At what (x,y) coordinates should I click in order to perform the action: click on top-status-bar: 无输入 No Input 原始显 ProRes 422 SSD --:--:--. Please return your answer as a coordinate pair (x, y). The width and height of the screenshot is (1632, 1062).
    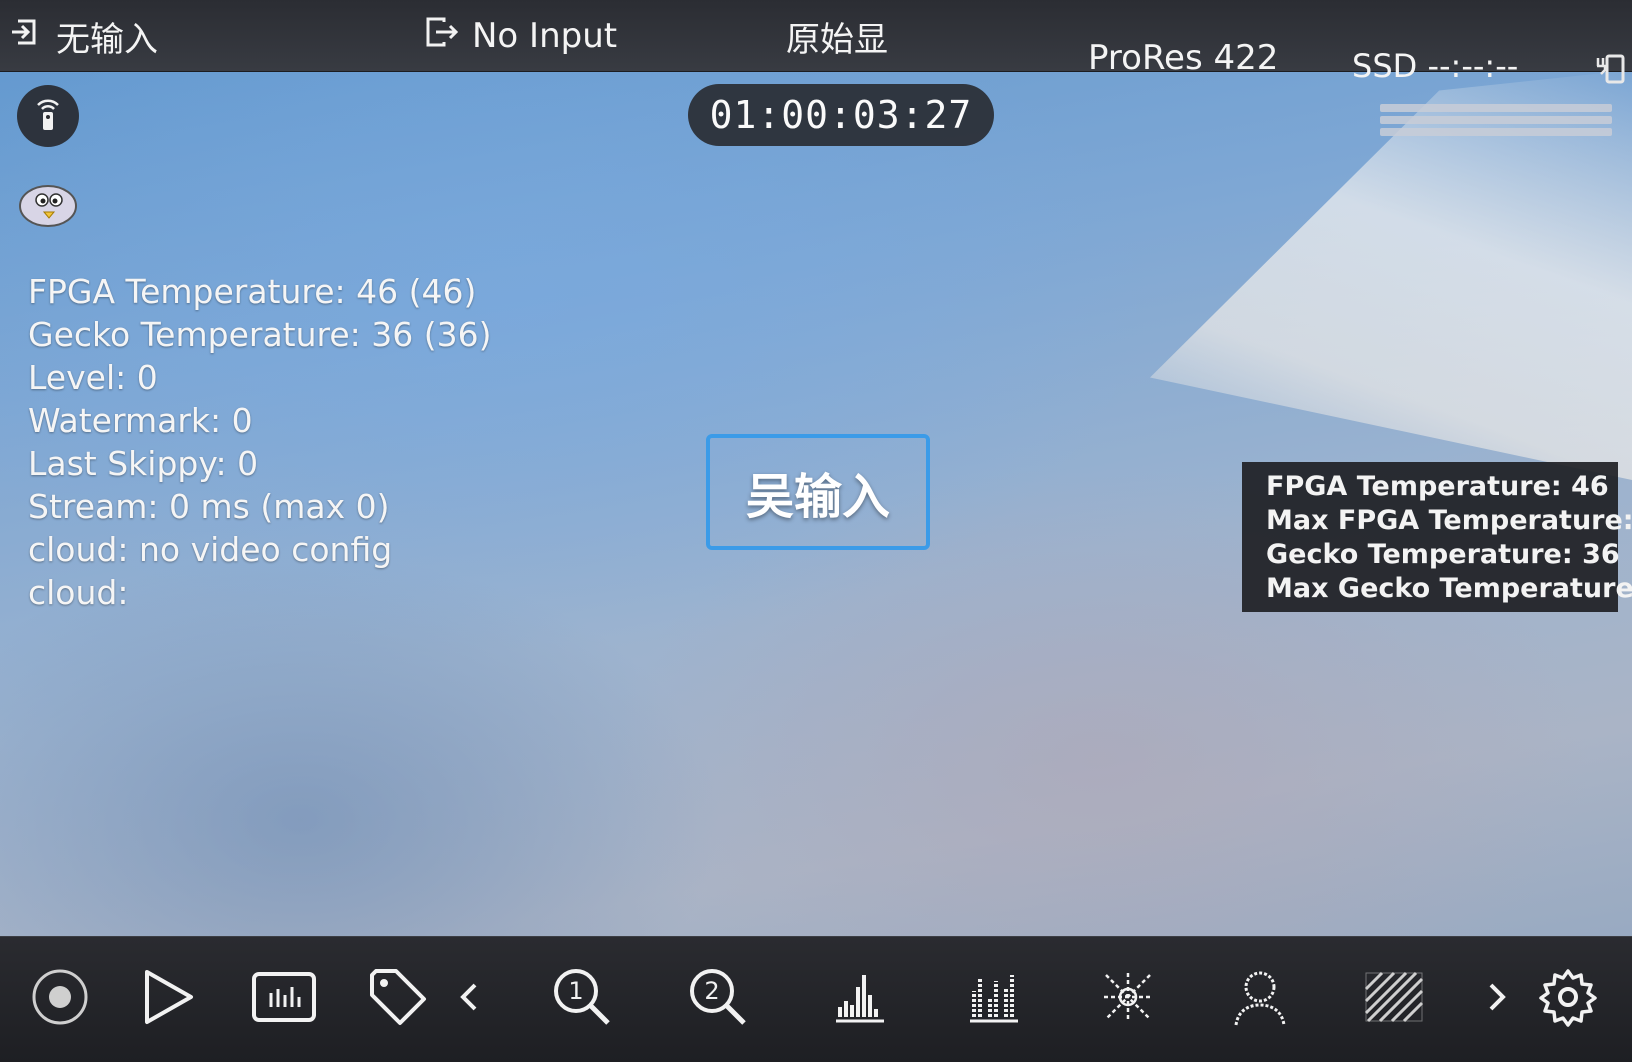
    Looking at the image, I should click on (816, 42).